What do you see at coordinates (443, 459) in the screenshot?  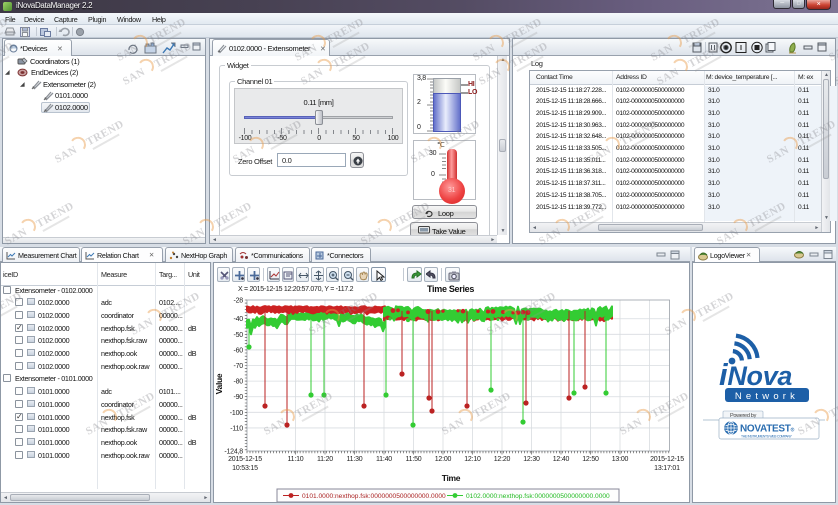 I see `svg-text: 12:00` at bounding box center [443, 459].